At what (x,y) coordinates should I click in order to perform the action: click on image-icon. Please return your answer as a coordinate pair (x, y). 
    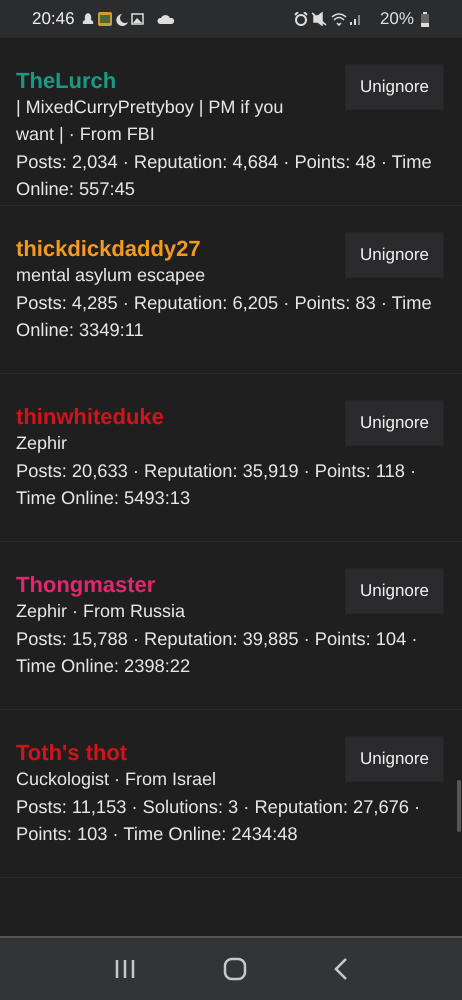
    Looking at the image, I should click on (137, 19).